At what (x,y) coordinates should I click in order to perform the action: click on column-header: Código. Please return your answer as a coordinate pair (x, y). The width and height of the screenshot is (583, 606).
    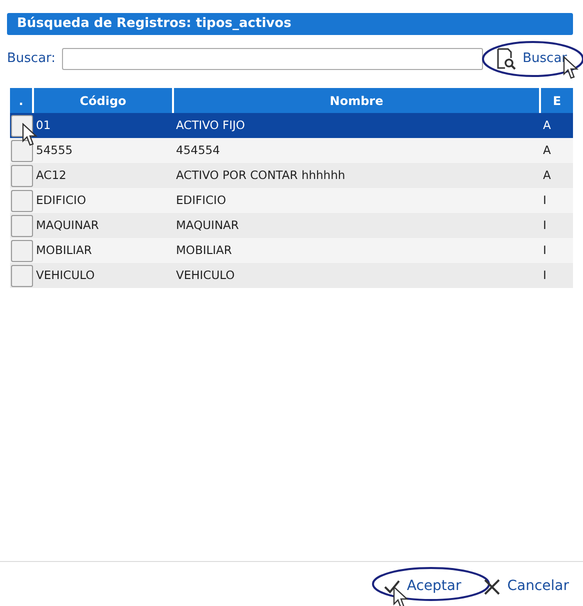
    Looking at the image, I should click on (103, 100).